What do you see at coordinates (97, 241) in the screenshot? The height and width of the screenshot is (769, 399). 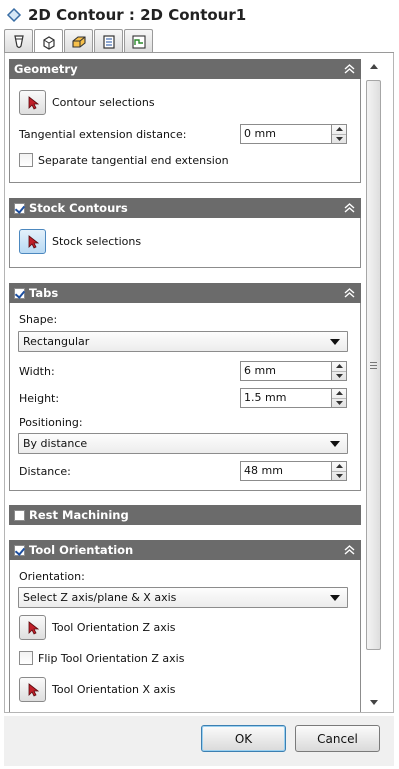 I see `stock-selections-label: Stock selections` at bounding box center [97, 241].